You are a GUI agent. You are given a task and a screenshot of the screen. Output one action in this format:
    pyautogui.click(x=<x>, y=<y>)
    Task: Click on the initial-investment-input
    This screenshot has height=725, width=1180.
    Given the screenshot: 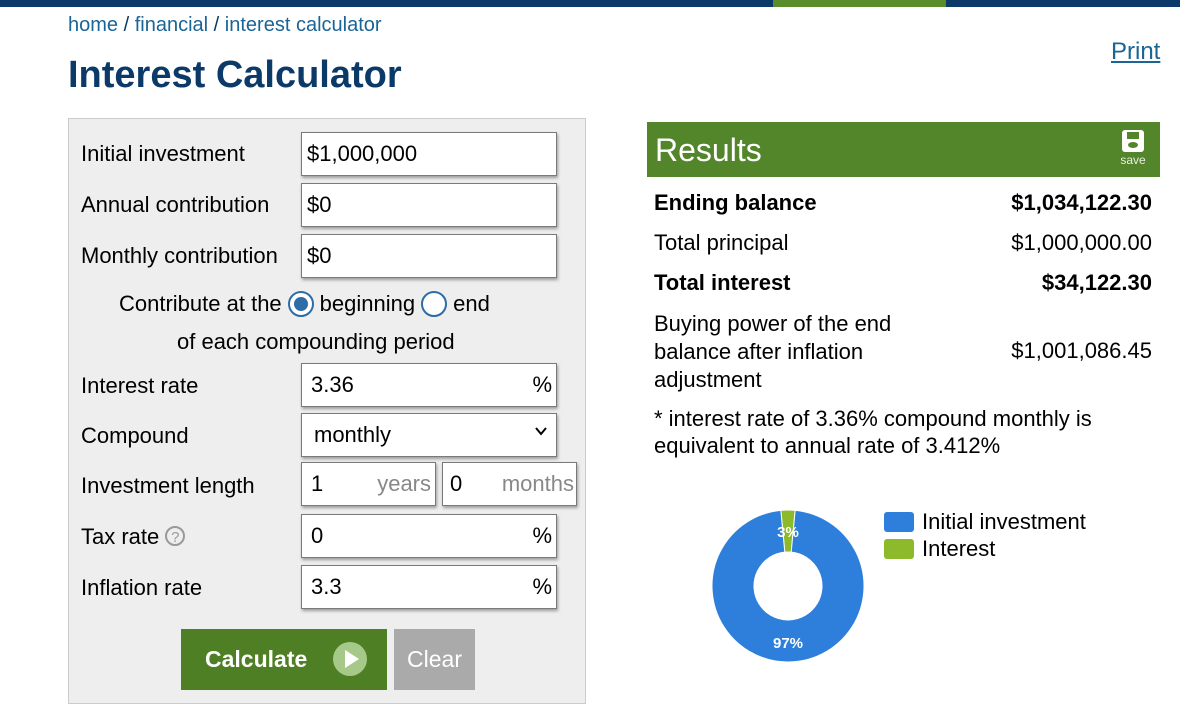 What is the action you would take?
    pyautogui.click(x=429, y=154)
    